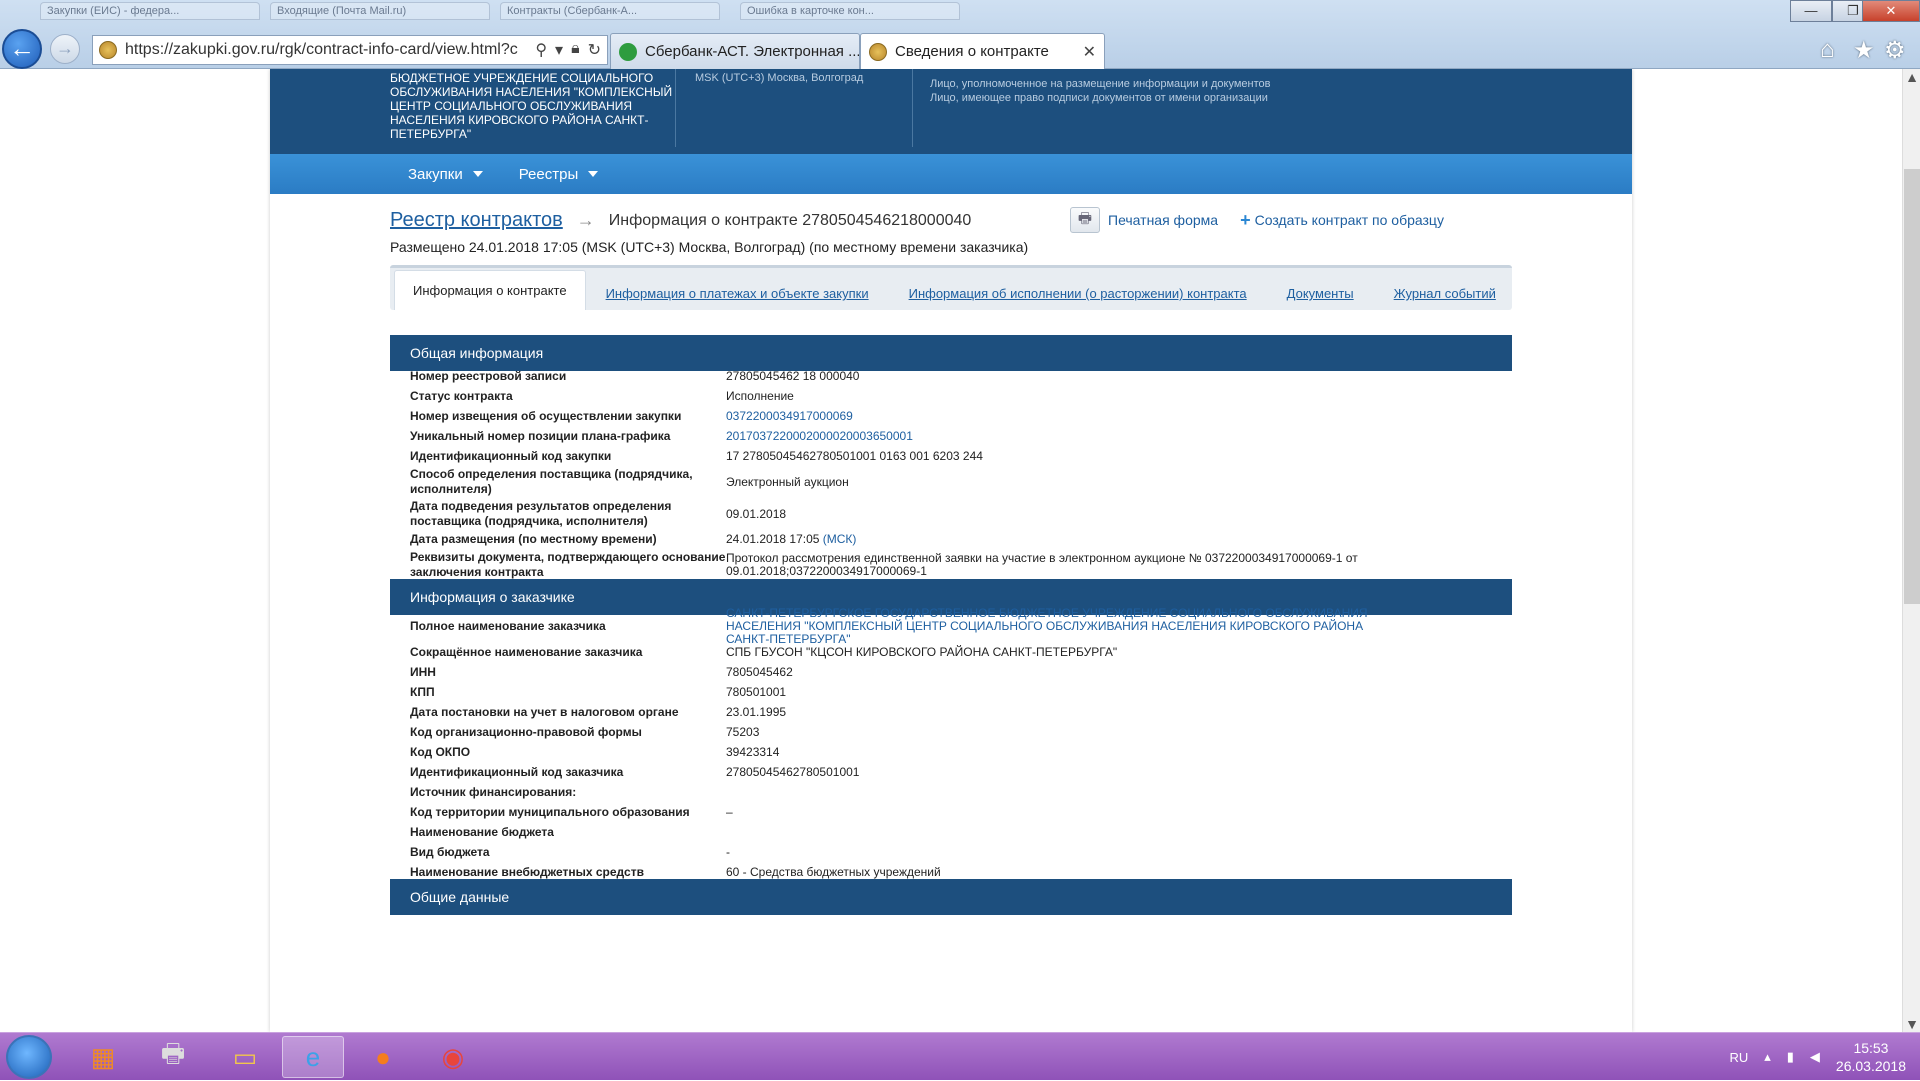 Image resolution: width=1920 pixels, height=1081 pixels. Describe the element at coordinates (108, 50) in the screenshot. I see `site-favicon-icon` at that location.